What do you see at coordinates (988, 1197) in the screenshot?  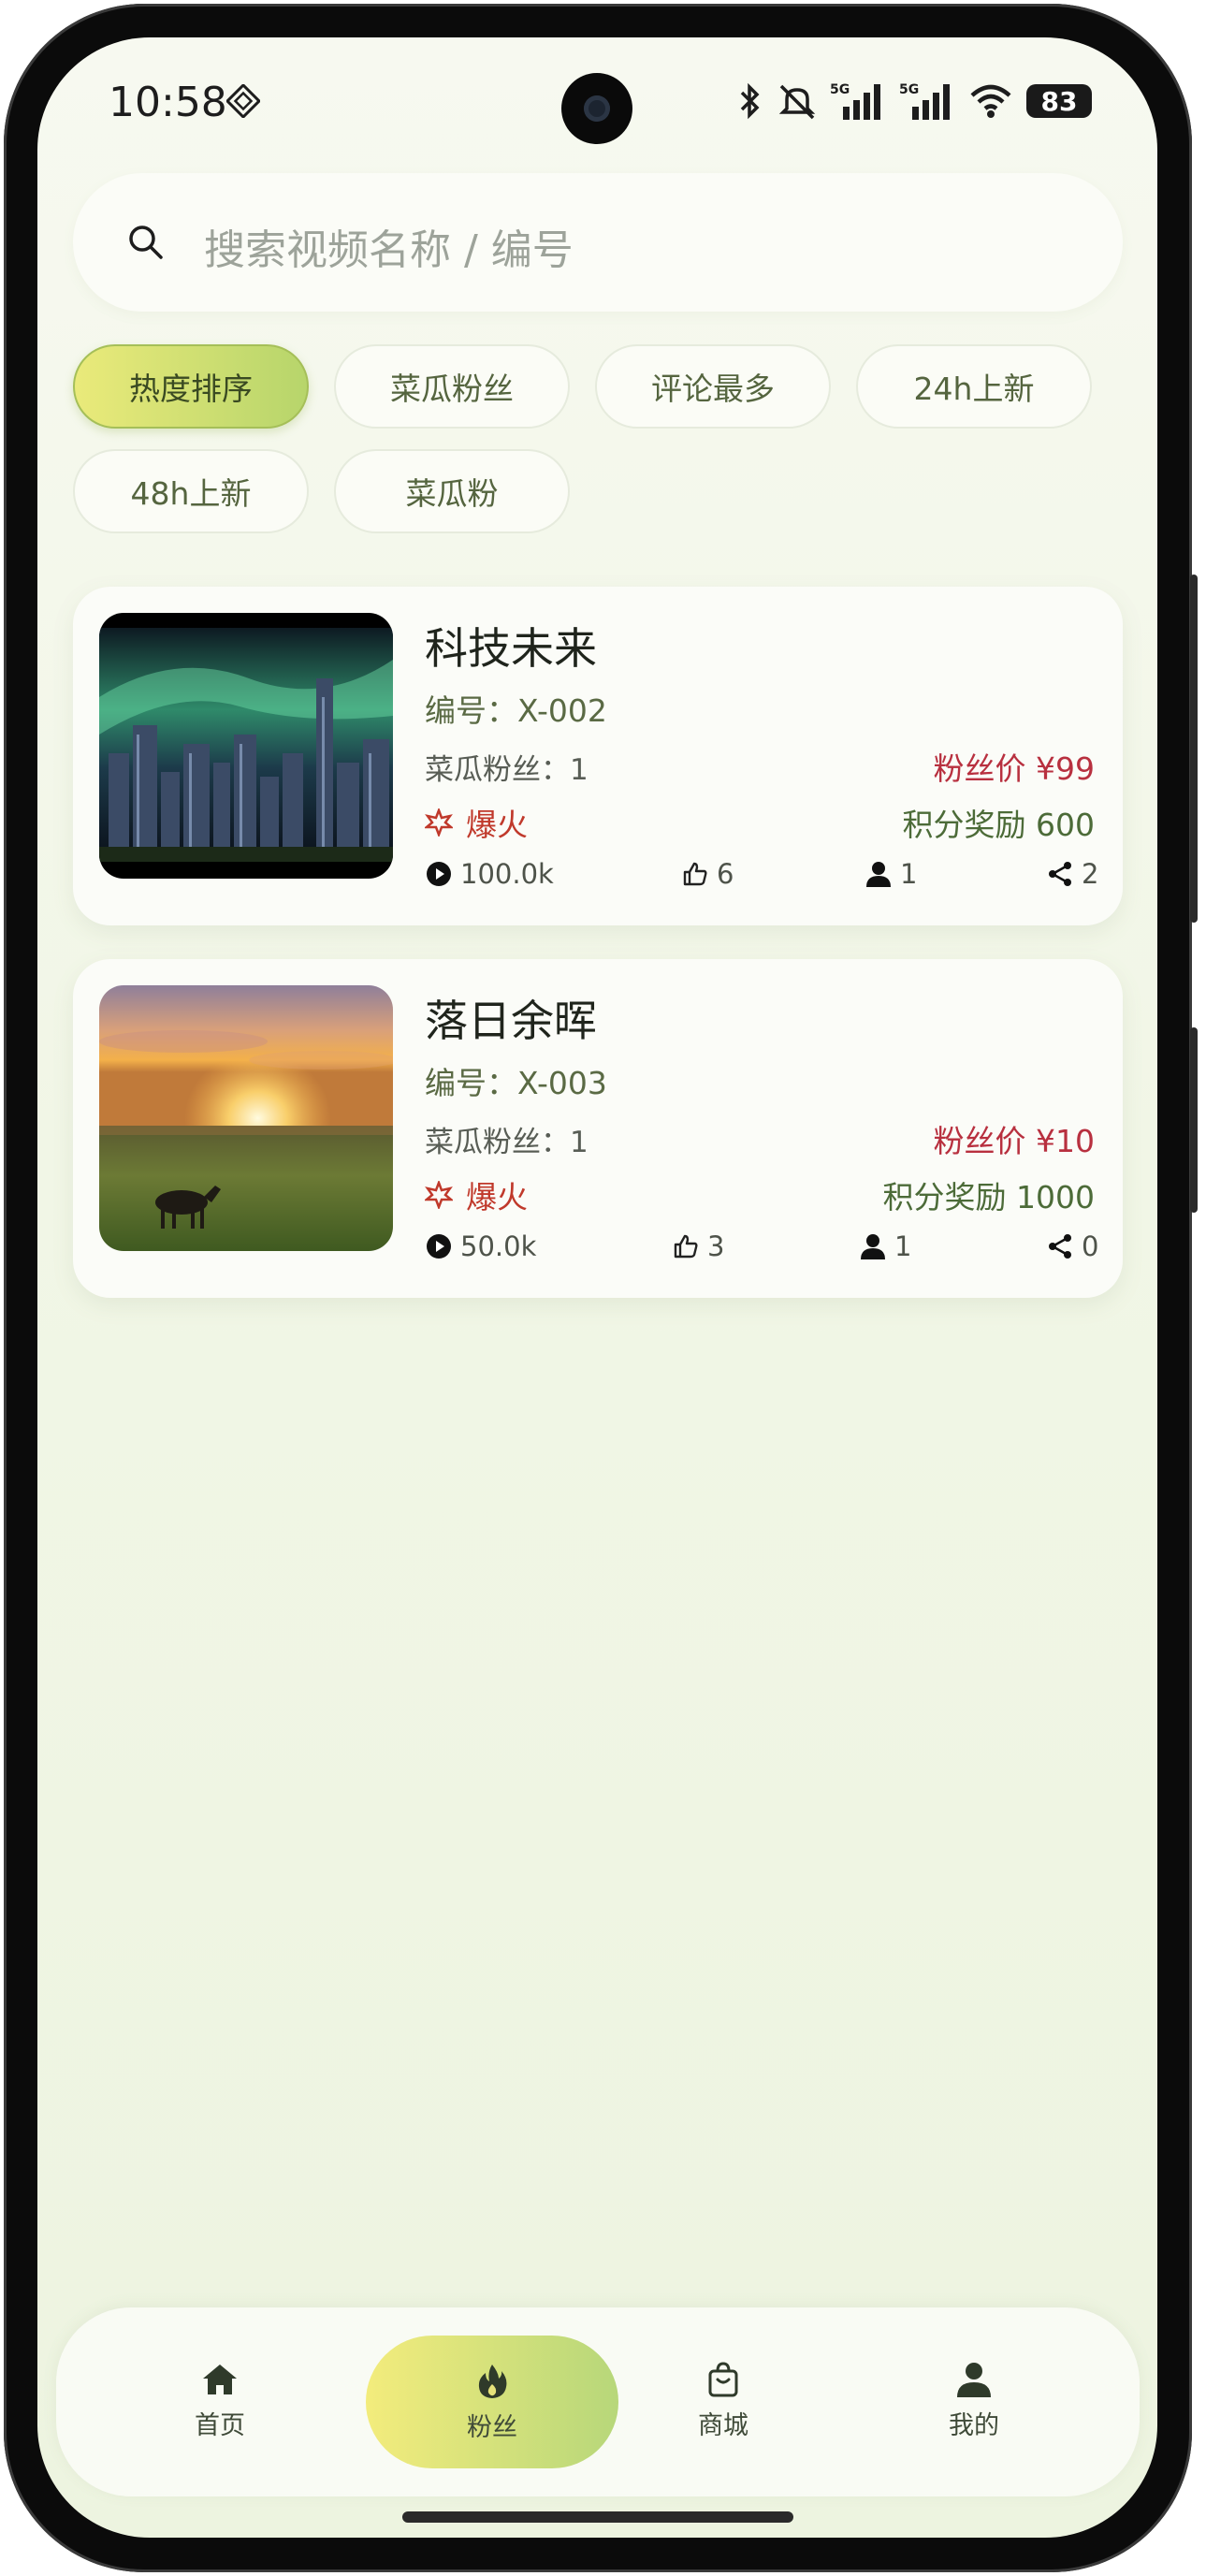 I see `points-reward: 积分奖励 1000` at bounding box center [988, 1197].